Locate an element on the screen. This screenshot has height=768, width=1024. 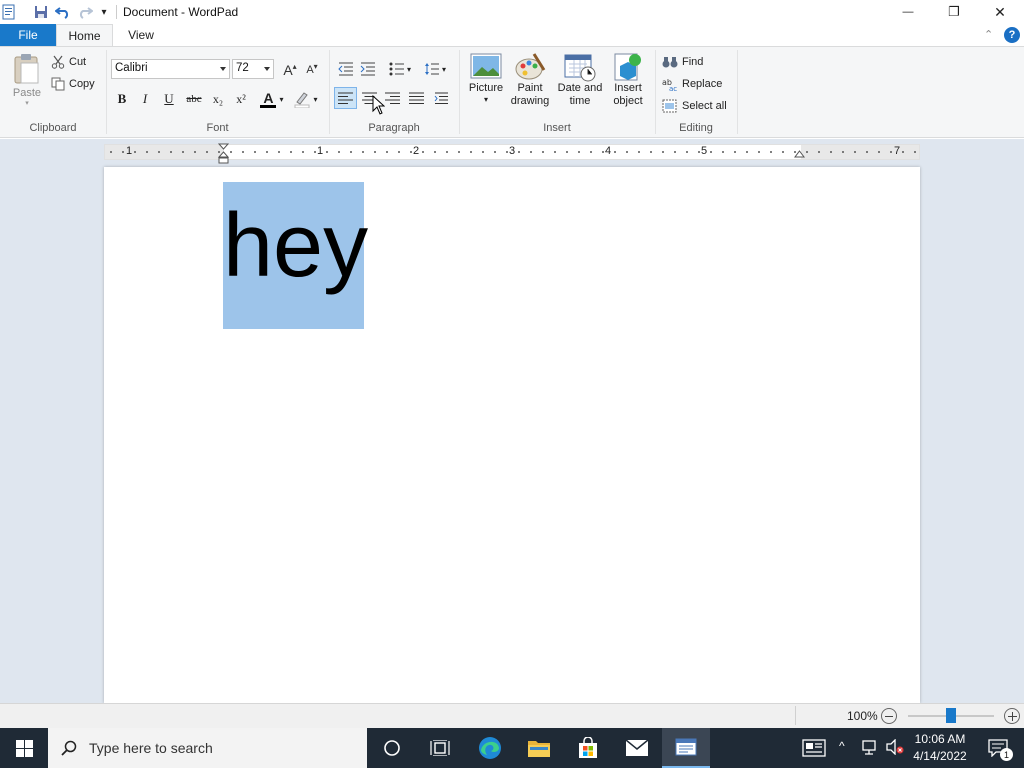
redo-icon is located at coordinates (85, 12).